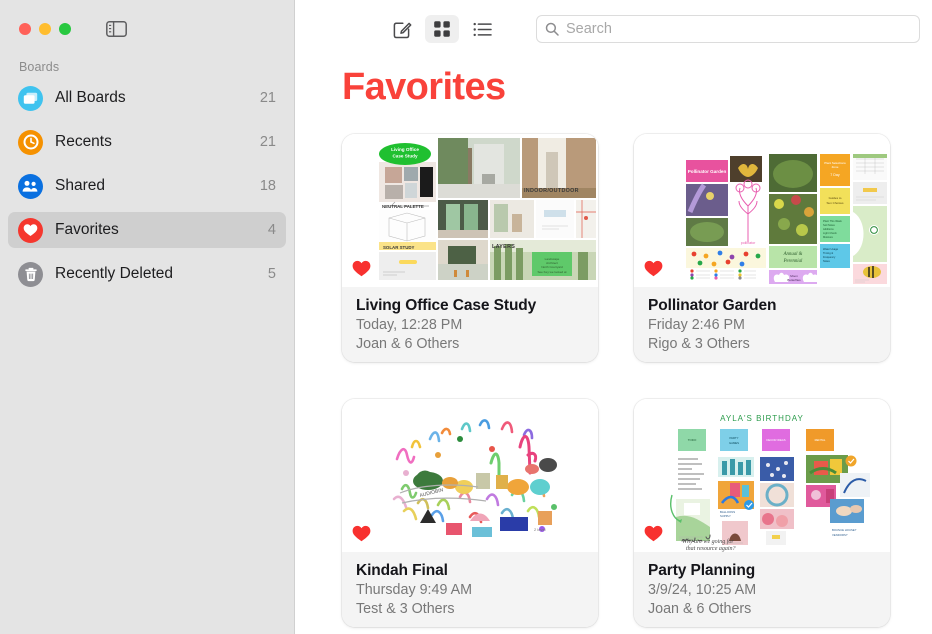  Describe the element at coordinates (835, 167) in the screenshot. I see `svg-text: Zone` at that location.